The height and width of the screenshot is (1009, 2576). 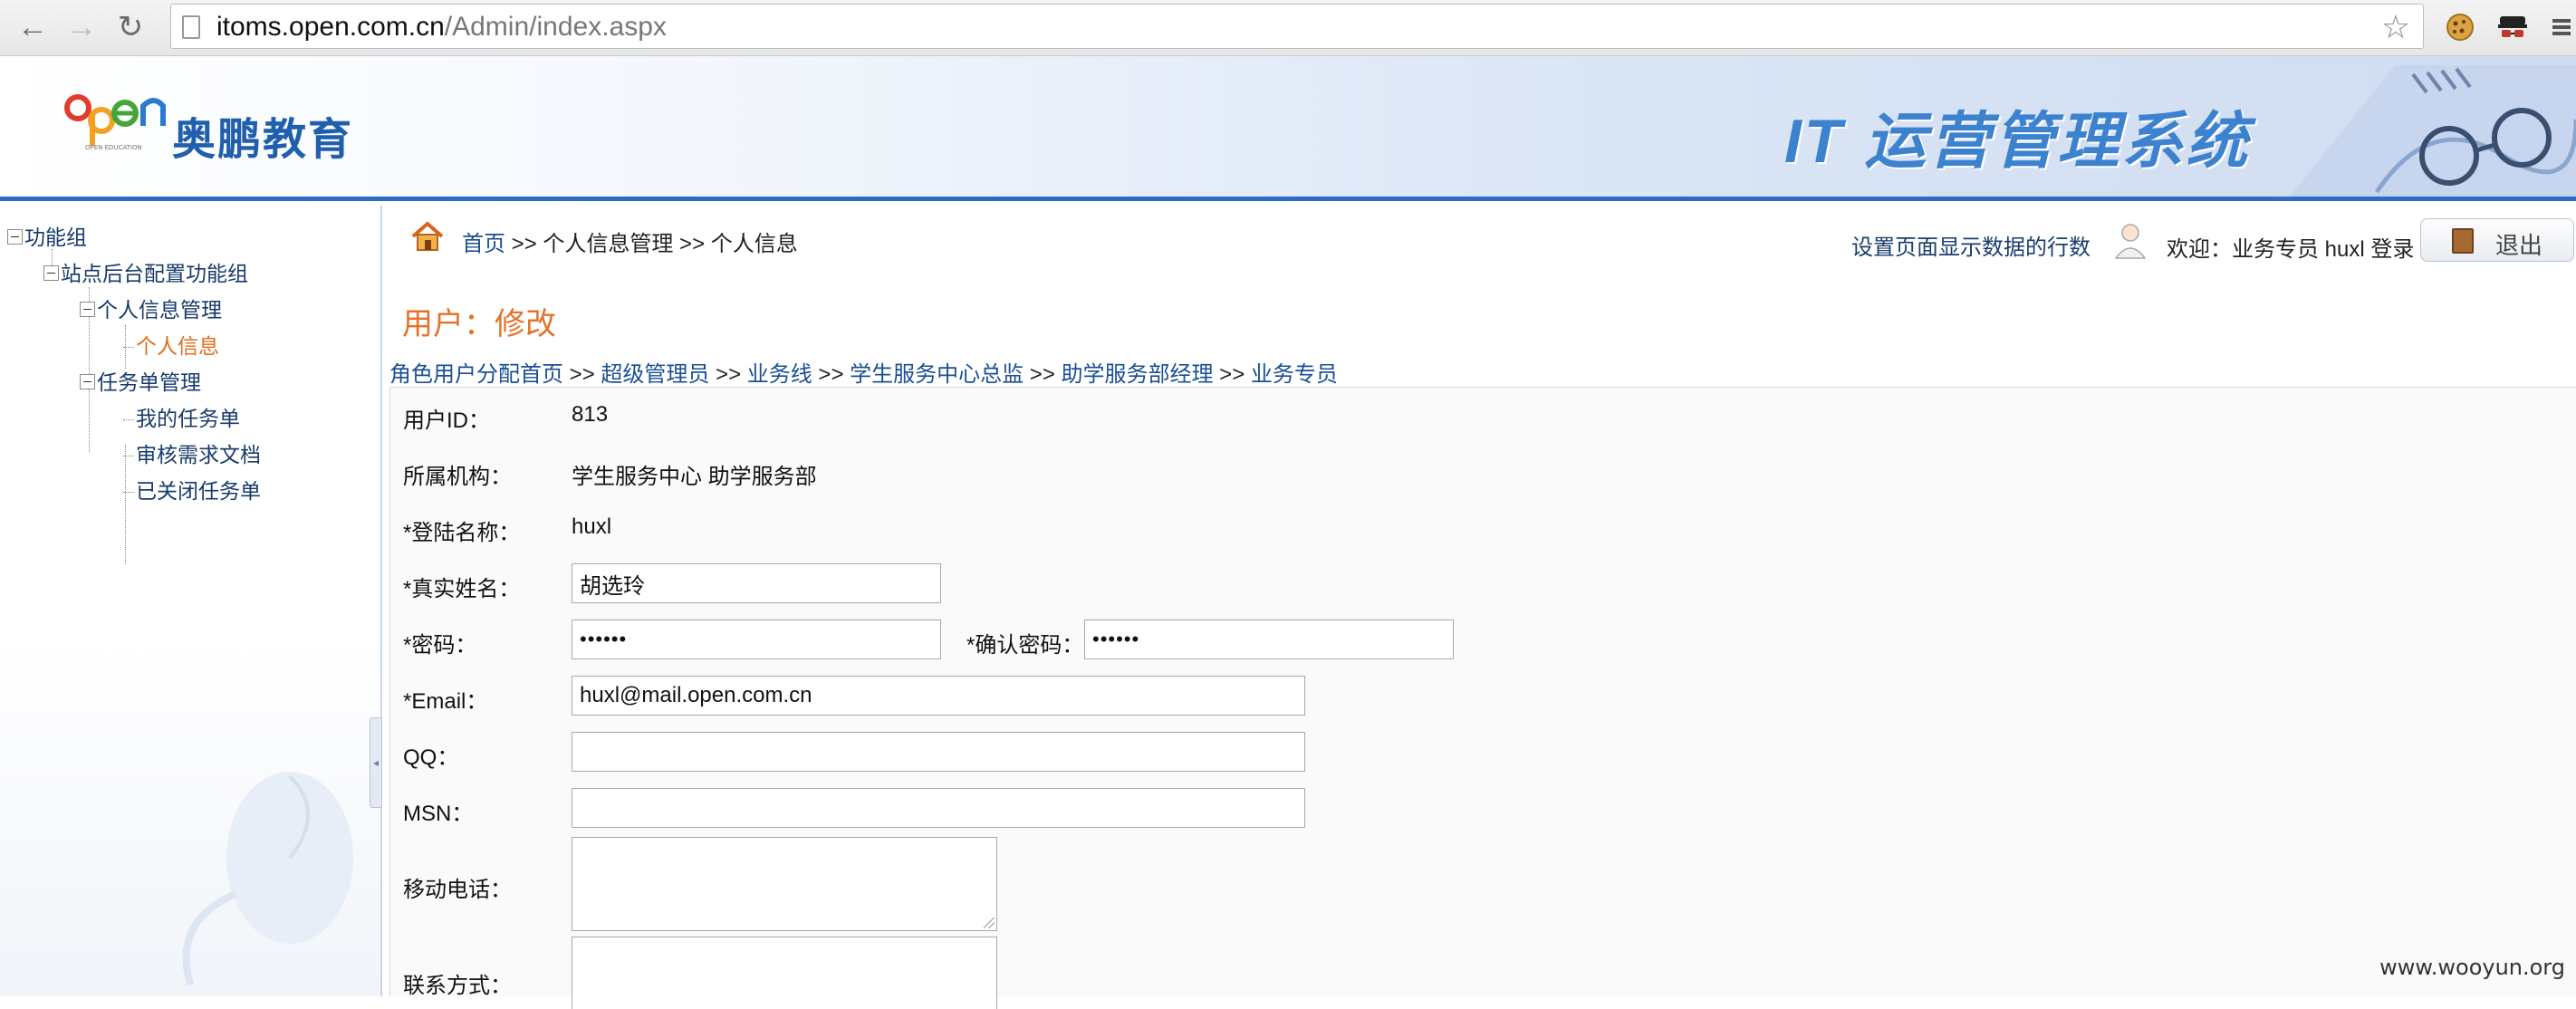 I want to click on sidebar-item-function-group: 功能组, so click(x=47, y=237).